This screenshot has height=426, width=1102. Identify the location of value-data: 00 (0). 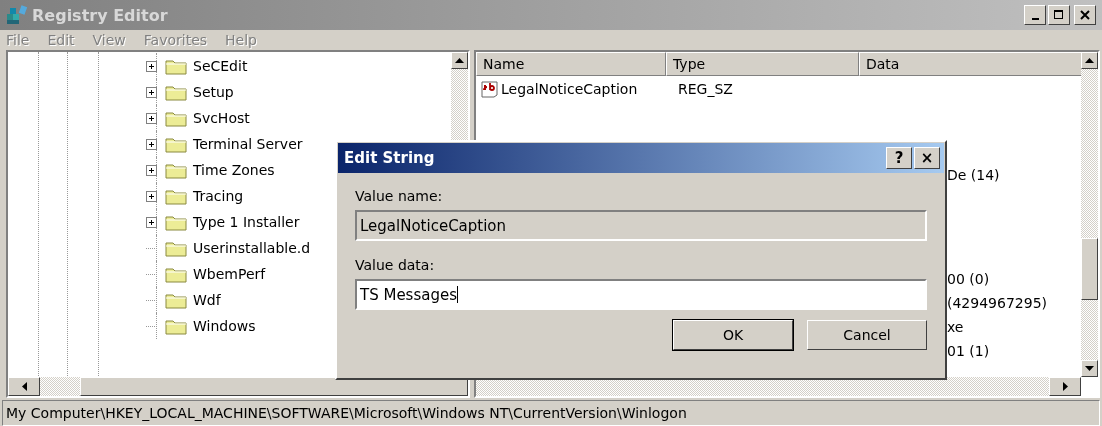
(968, 279).